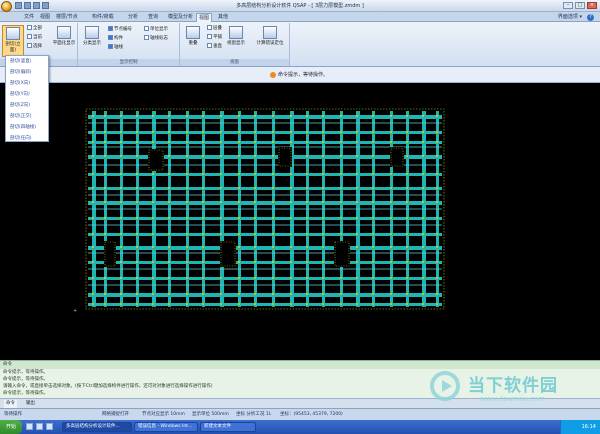  I want to click on tab-analysis: 分析, so click(133, 17).